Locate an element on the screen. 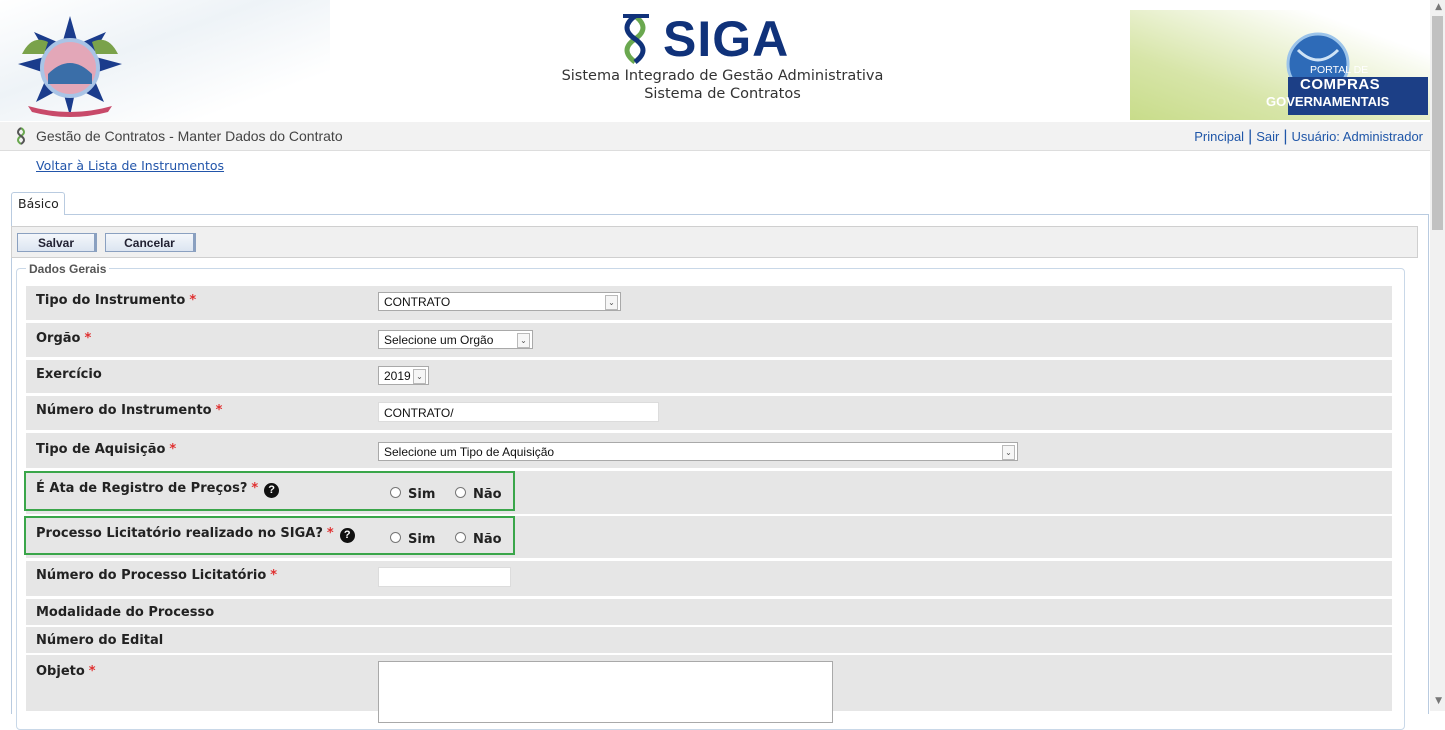 This screenshot has width=1445, height=730. siga-logo-text: SIGA is located at coordinates (726, 39).